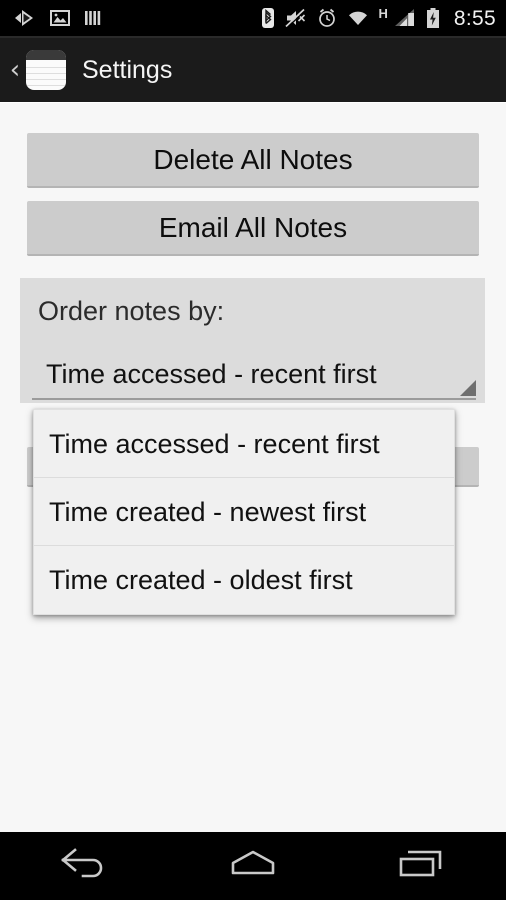  I want to click on order-notes-spinner: Time accessed - recent first, so click(254, 377).